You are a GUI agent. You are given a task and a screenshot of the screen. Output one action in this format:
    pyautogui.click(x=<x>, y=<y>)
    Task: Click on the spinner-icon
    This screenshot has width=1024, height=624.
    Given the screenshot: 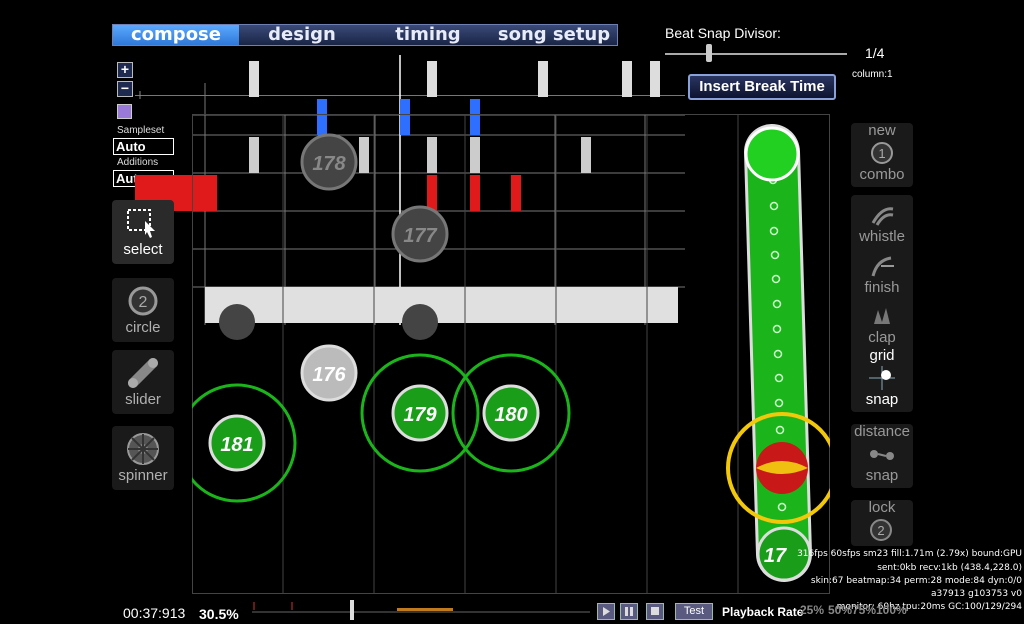 What is the action you would take?
    pyautogui.click(x=143, y=449)
    